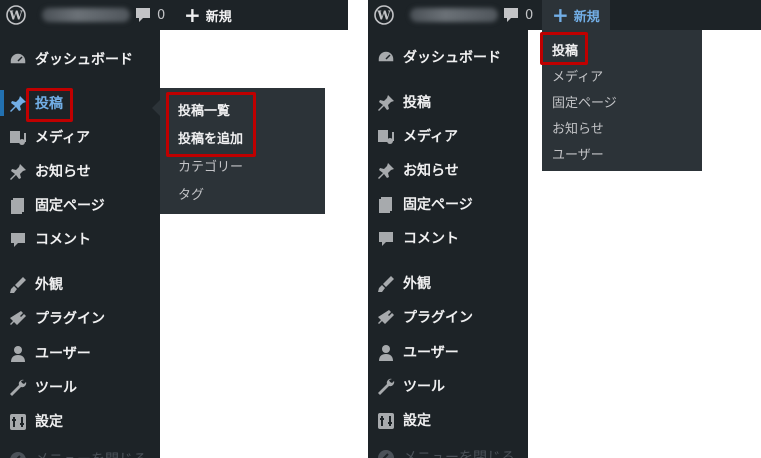  I want to click on menu-label: 設定, so click(417, 421).